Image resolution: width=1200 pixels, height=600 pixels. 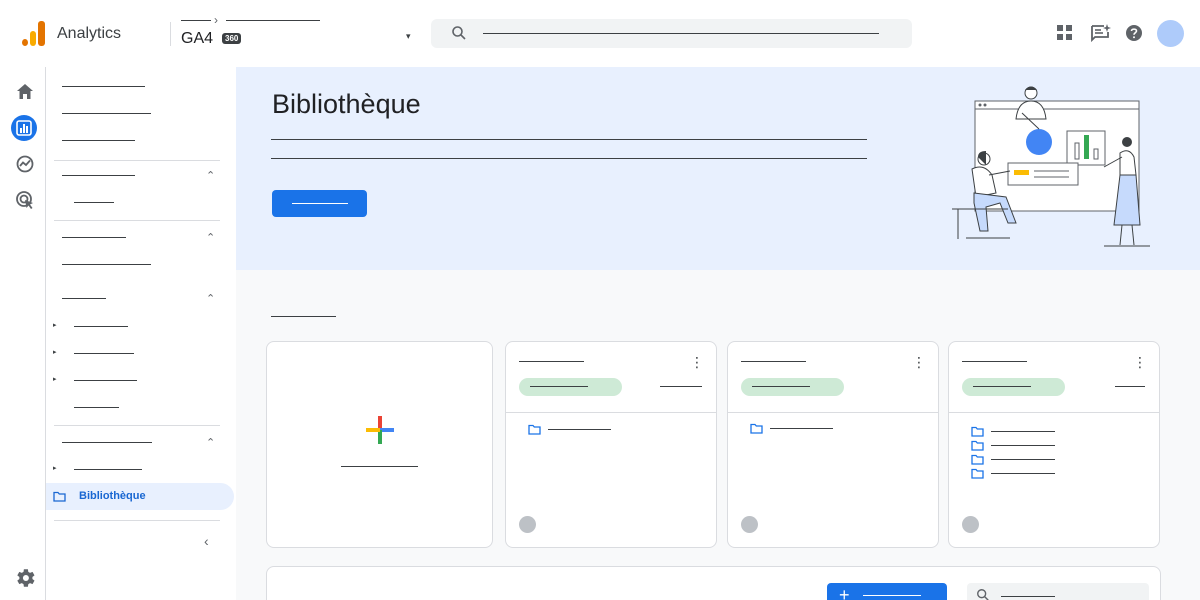 What do you see at coordinates (887, 591) in the screenshot?
I see `create-button: +` at bounding box center [887, 591].